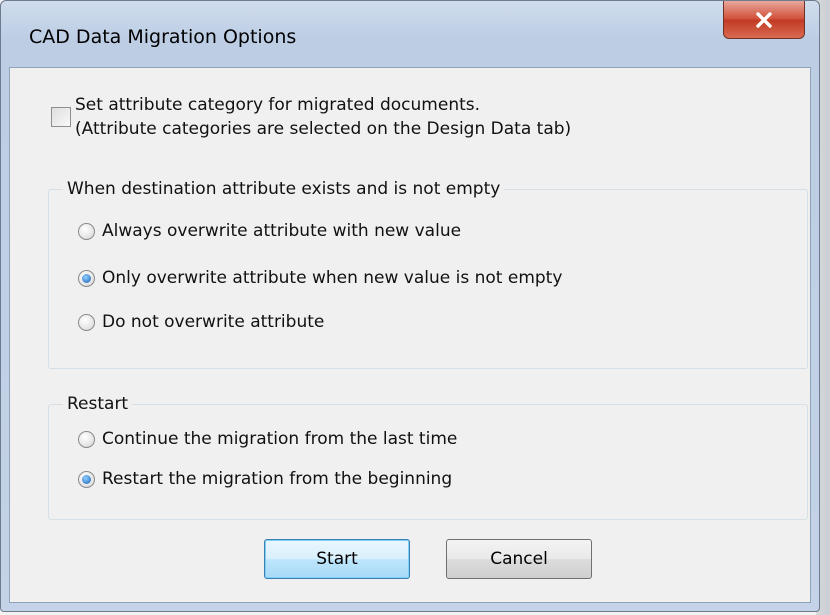 The width and height of the screenshot is (830, 615). What do you see at coordinates (98, 404) in the screenshot?
I see `restart-group-legend: Restart` at bounding box center [98, 404].